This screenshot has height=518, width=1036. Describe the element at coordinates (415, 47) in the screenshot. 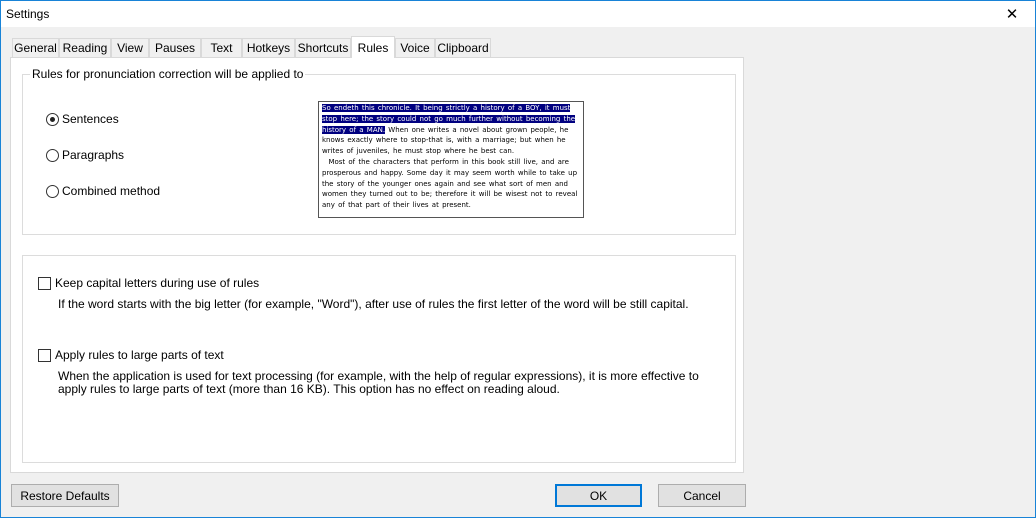

I see `tab-voice: Voice` at that location.